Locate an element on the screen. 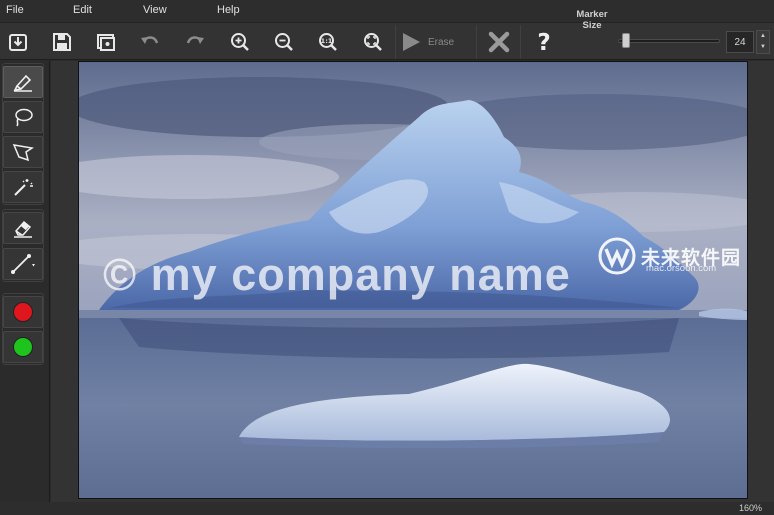 The width and height of the screenshot is (774, 515). line-tool-button is located at coordinates (23, 264).